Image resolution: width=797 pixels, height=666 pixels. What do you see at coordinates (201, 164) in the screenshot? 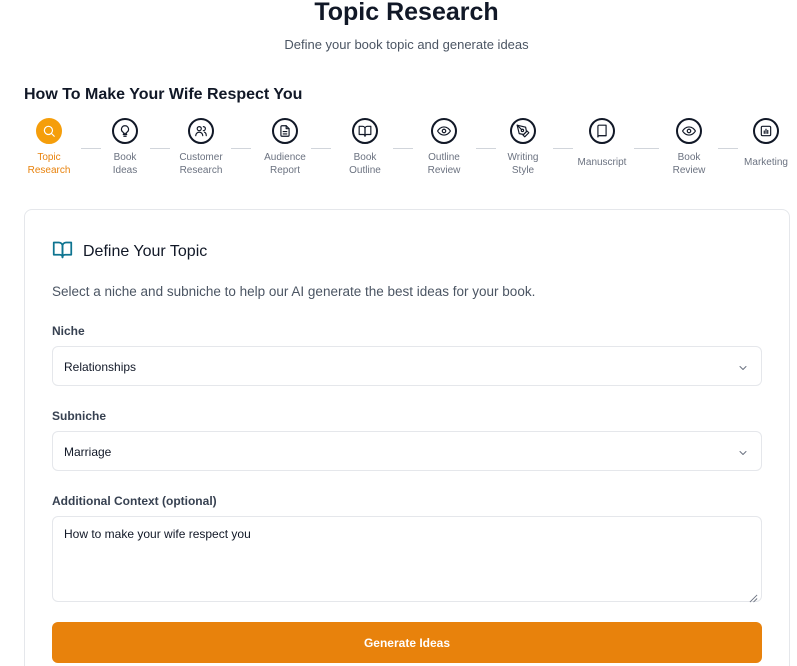
I see `step-label: Customer Research` at bounding box center [201, 164].